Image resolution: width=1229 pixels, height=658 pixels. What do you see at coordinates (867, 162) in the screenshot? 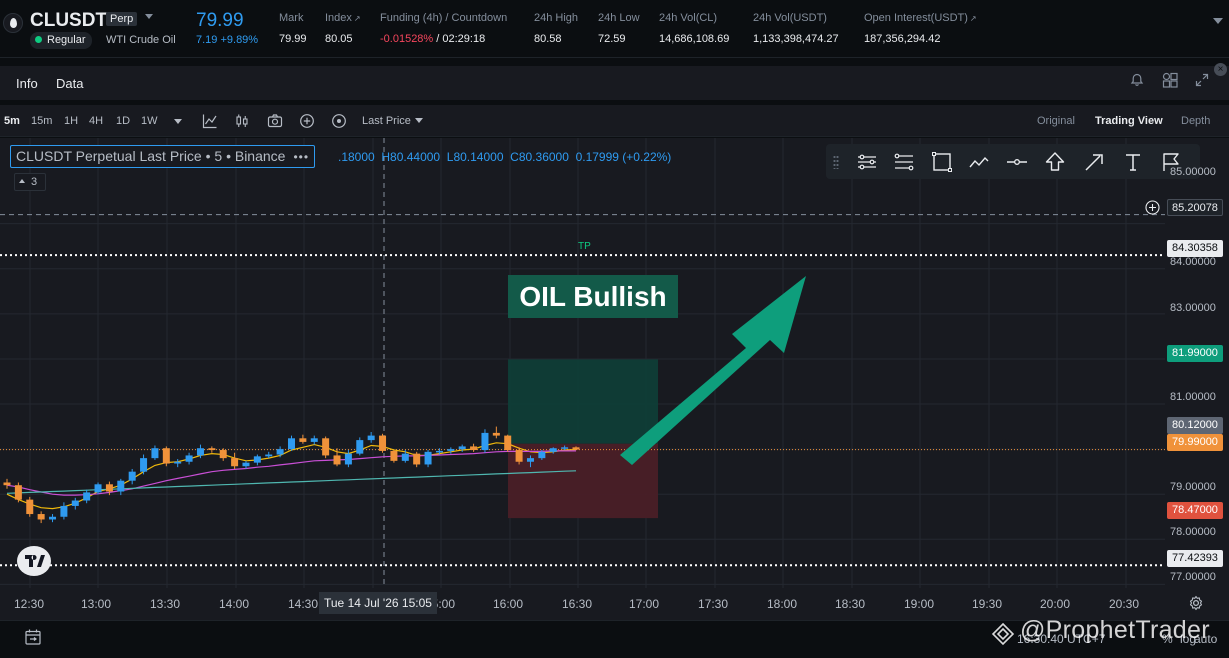
I see `pitchfork-tool-icon` at bounding box center [867, 162].